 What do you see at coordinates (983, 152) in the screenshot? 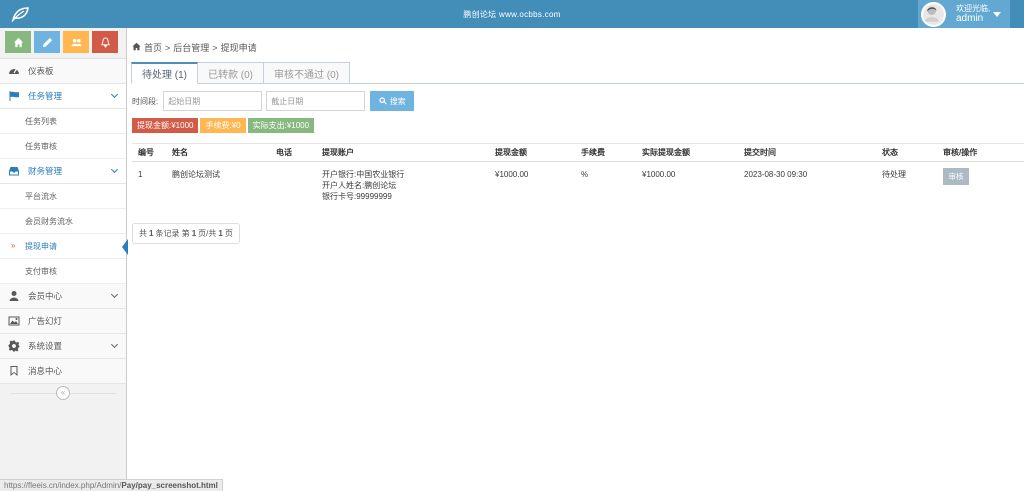
I see `column-header: 审核/操作` at bounding box center [983, 152].